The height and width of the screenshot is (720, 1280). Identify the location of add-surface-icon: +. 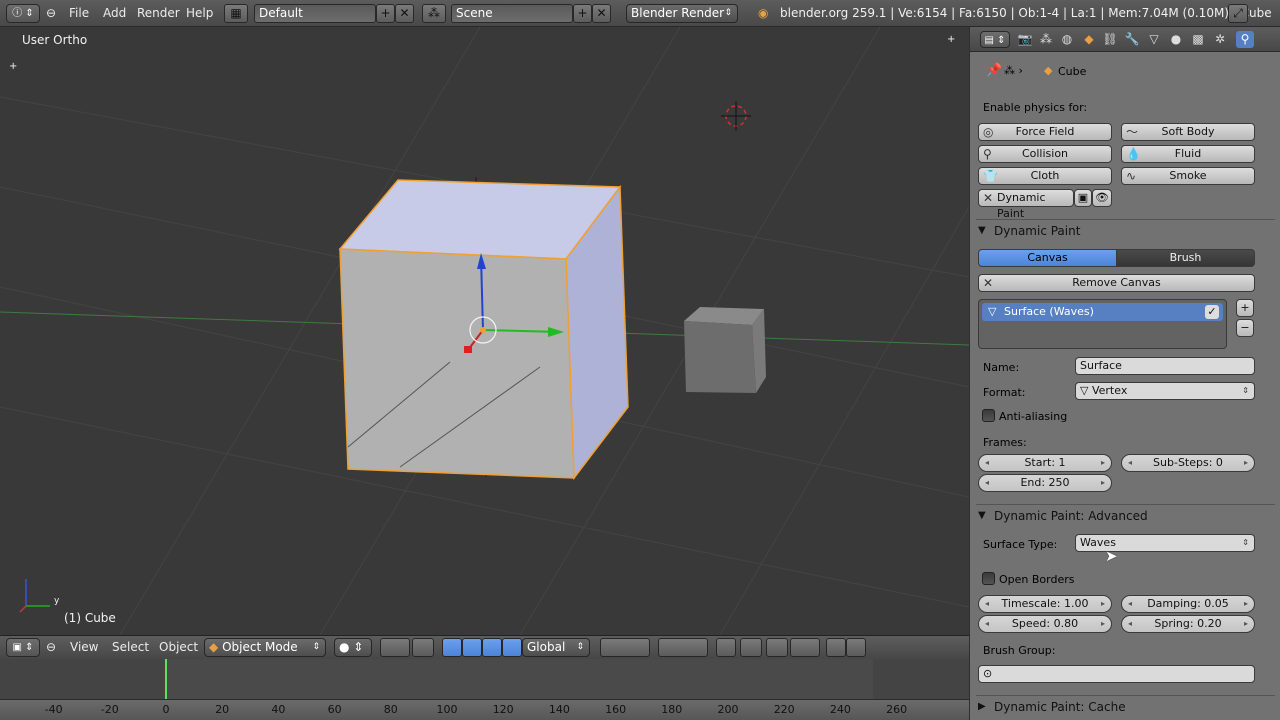
(1245, 308).